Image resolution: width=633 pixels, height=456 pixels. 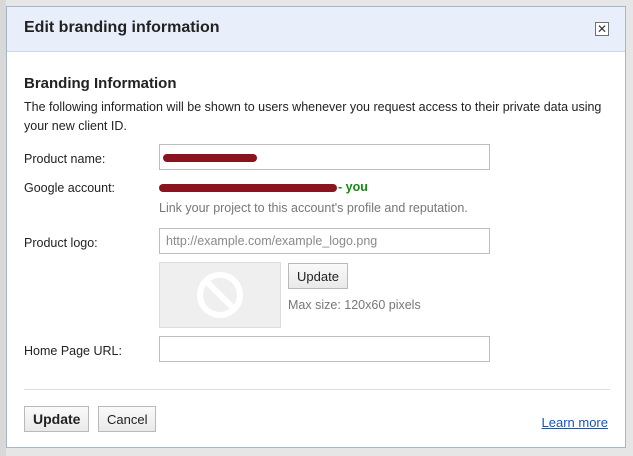 I want to click on you-indicator: - you, so click(x=353, y=187).